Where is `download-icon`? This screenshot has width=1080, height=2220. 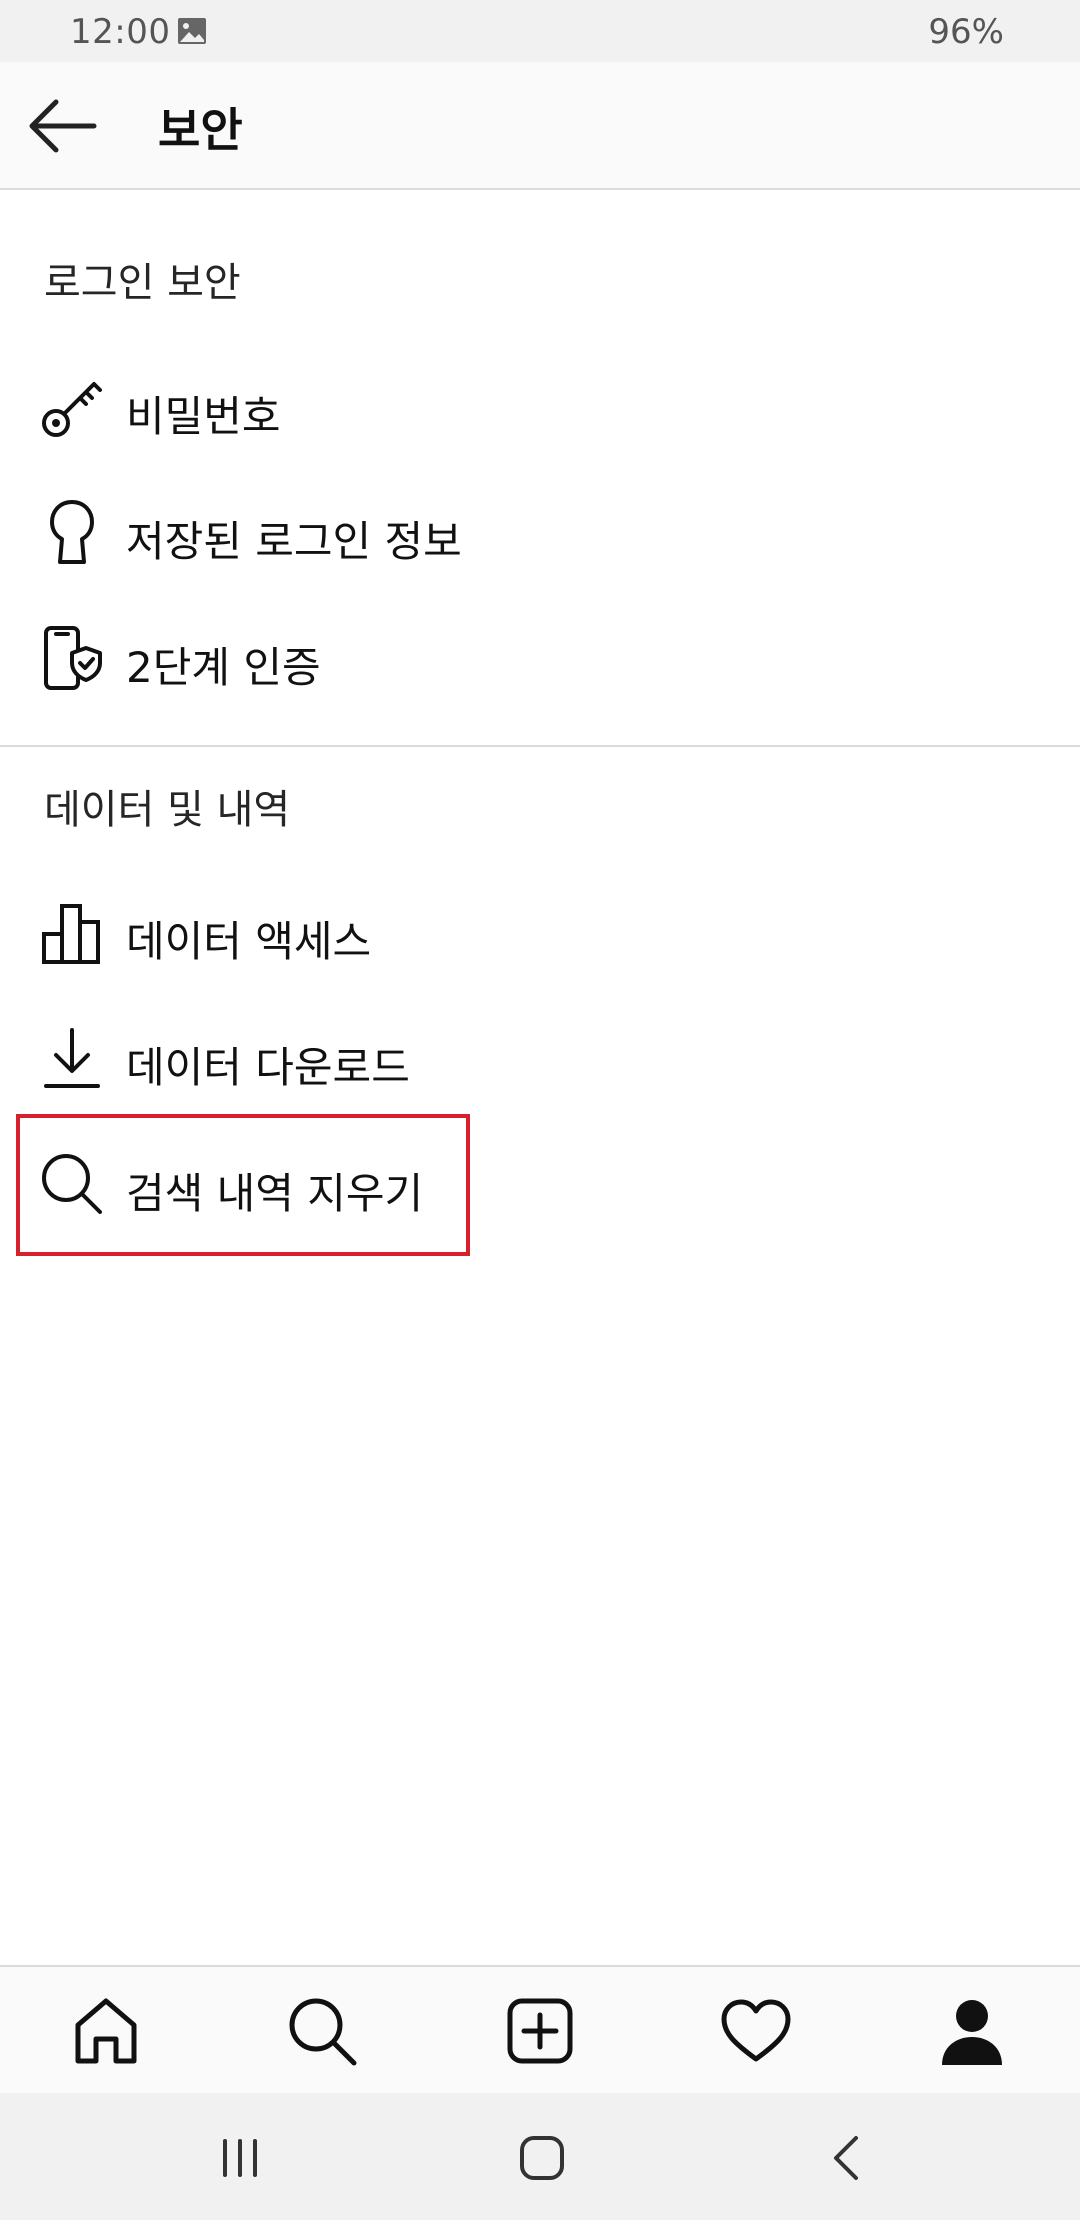
download-icon is located at coordinates (72, 1058).